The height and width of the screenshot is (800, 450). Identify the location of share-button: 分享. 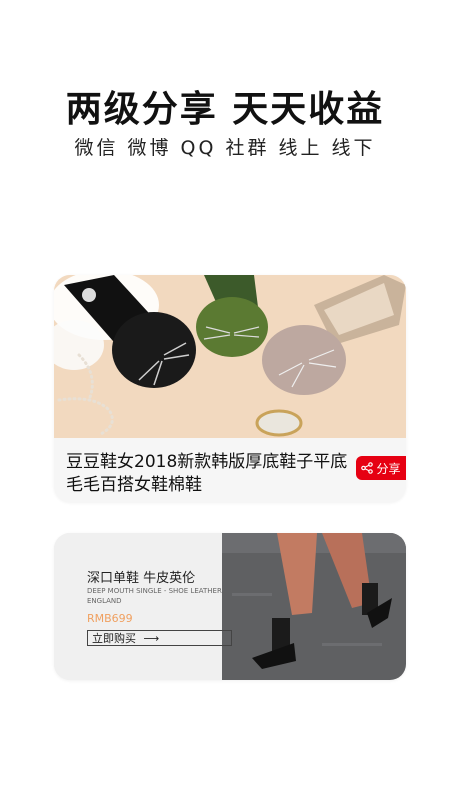
(381, 468).